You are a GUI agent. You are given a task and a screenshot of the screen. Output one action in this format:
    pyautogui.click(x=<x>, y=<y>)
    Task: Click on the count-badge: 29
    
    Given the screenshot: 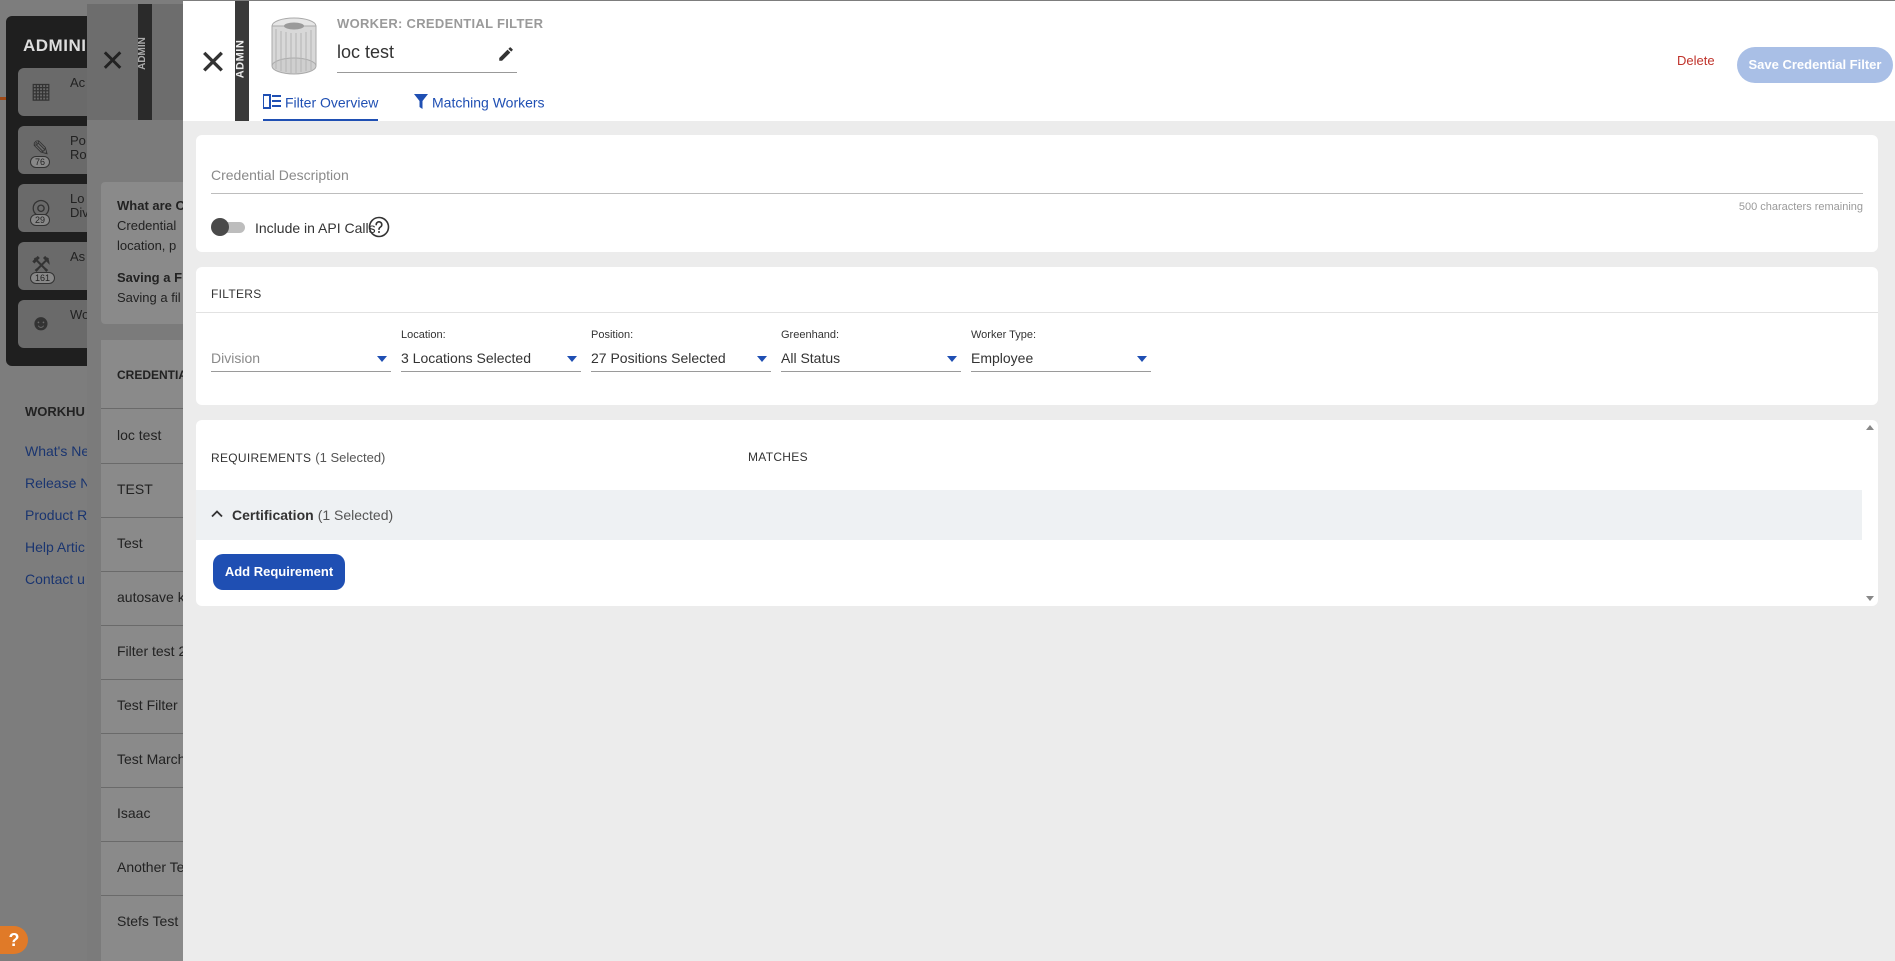 What is the action you would take?
    pyautogui.click(x=40, y=220)
    